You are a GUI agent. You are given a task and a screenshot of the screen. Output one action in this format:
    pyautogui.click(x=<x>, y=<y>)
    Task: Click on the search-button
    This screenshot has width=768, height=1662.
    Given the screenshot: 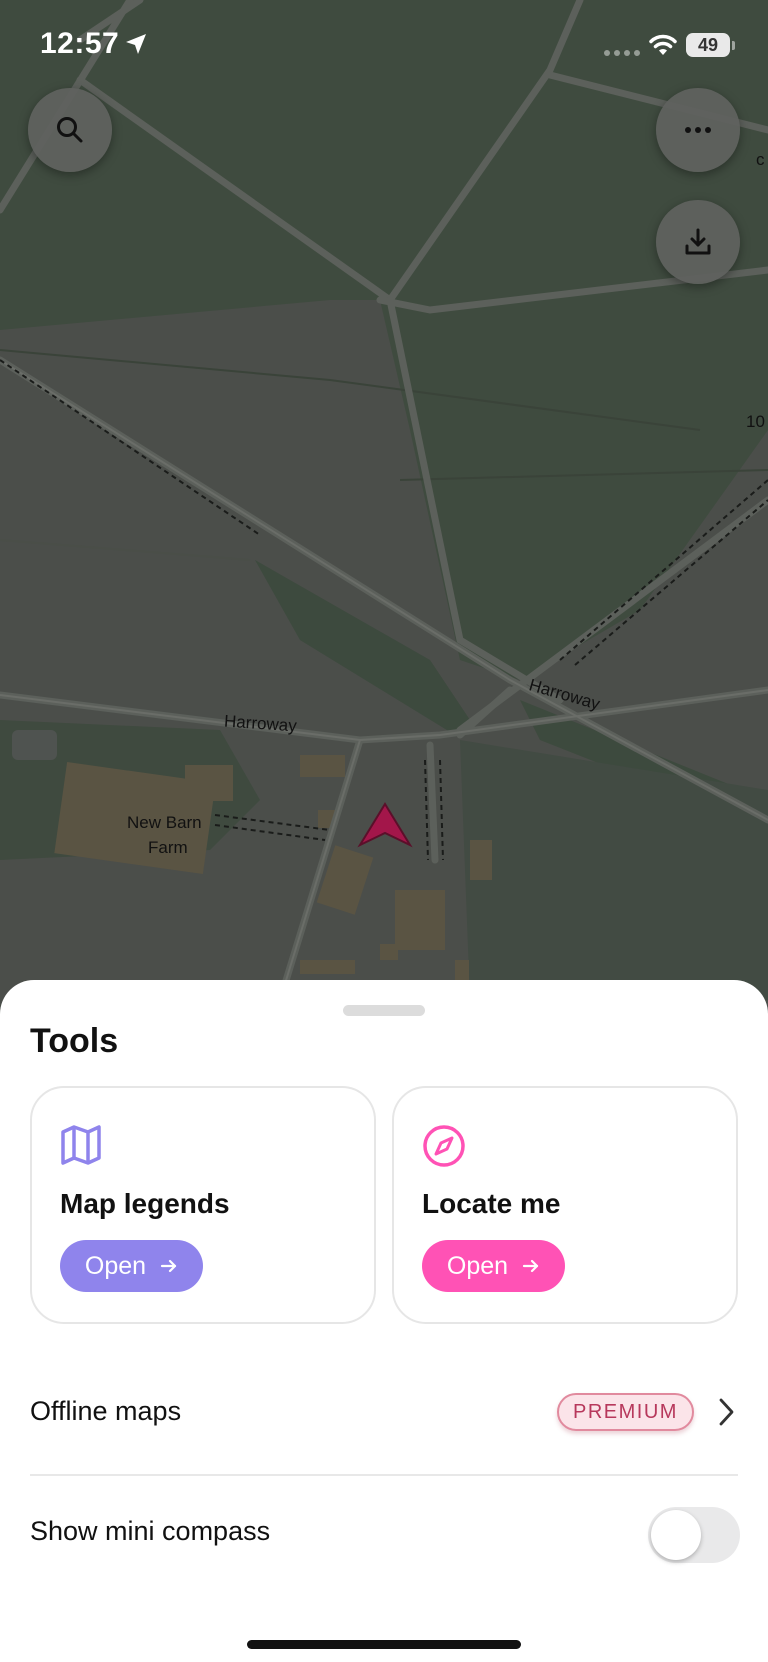 What is the action you would take?
    pyautogui.click(x=70, y=130)
    